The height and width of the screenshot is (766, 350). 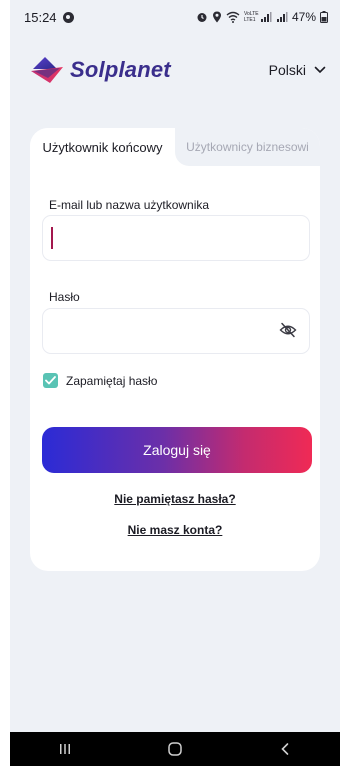 I want to click on network-type-label: VoLTE LTE1, so click(x=251, y=17).